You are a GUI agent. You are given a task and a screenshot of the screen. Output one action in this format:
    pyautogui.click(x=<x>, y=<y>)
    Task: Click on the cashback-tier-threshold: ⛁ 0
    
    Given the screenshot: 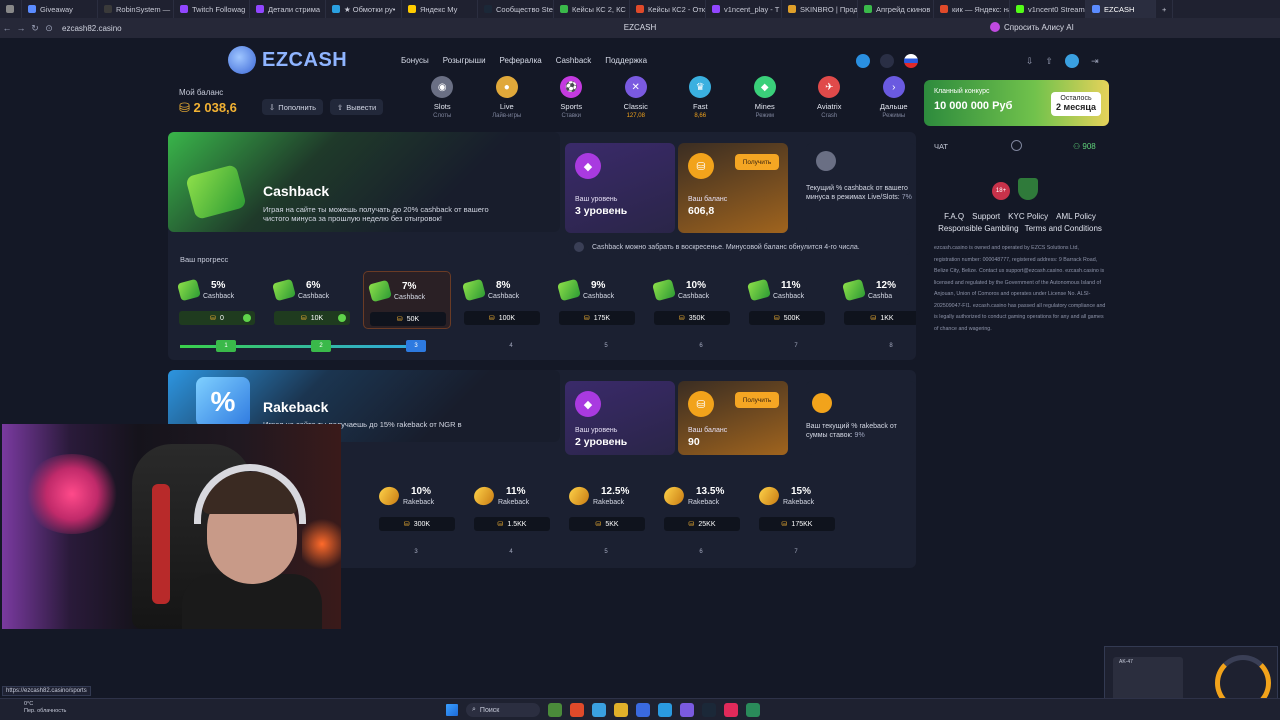 What is the action you would take?
    pyautogui.click(x=217, y=318)
    